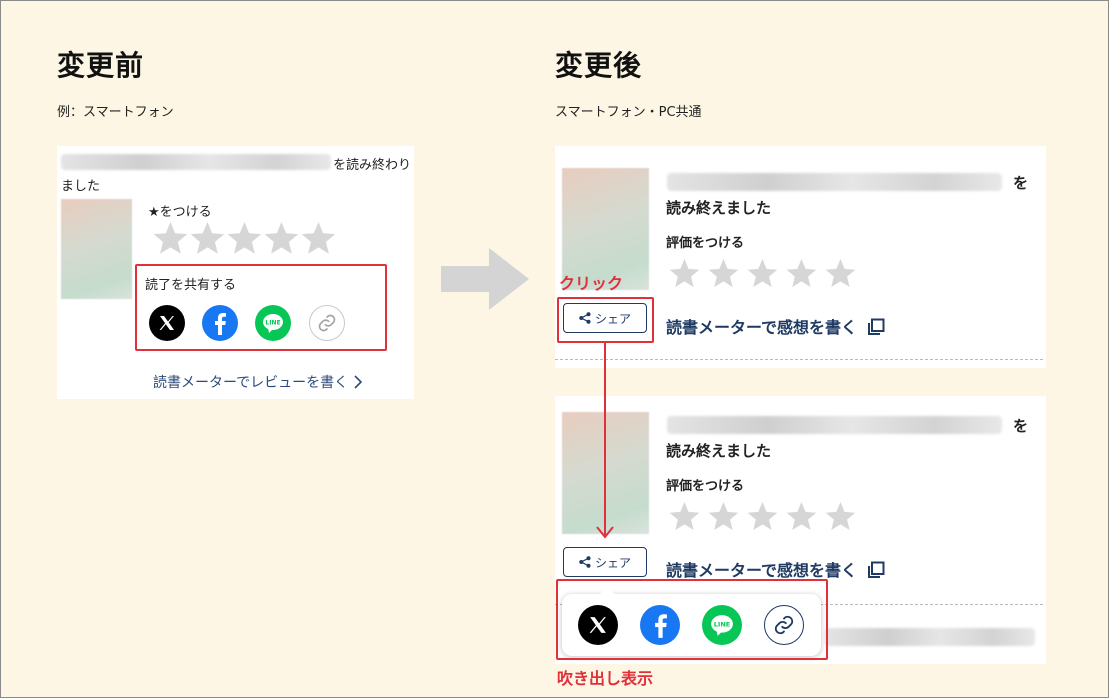 Image resolution: width=1109 pixels, height=698 pixels. I want to click on line-icon: LINE, so click(273, 323).